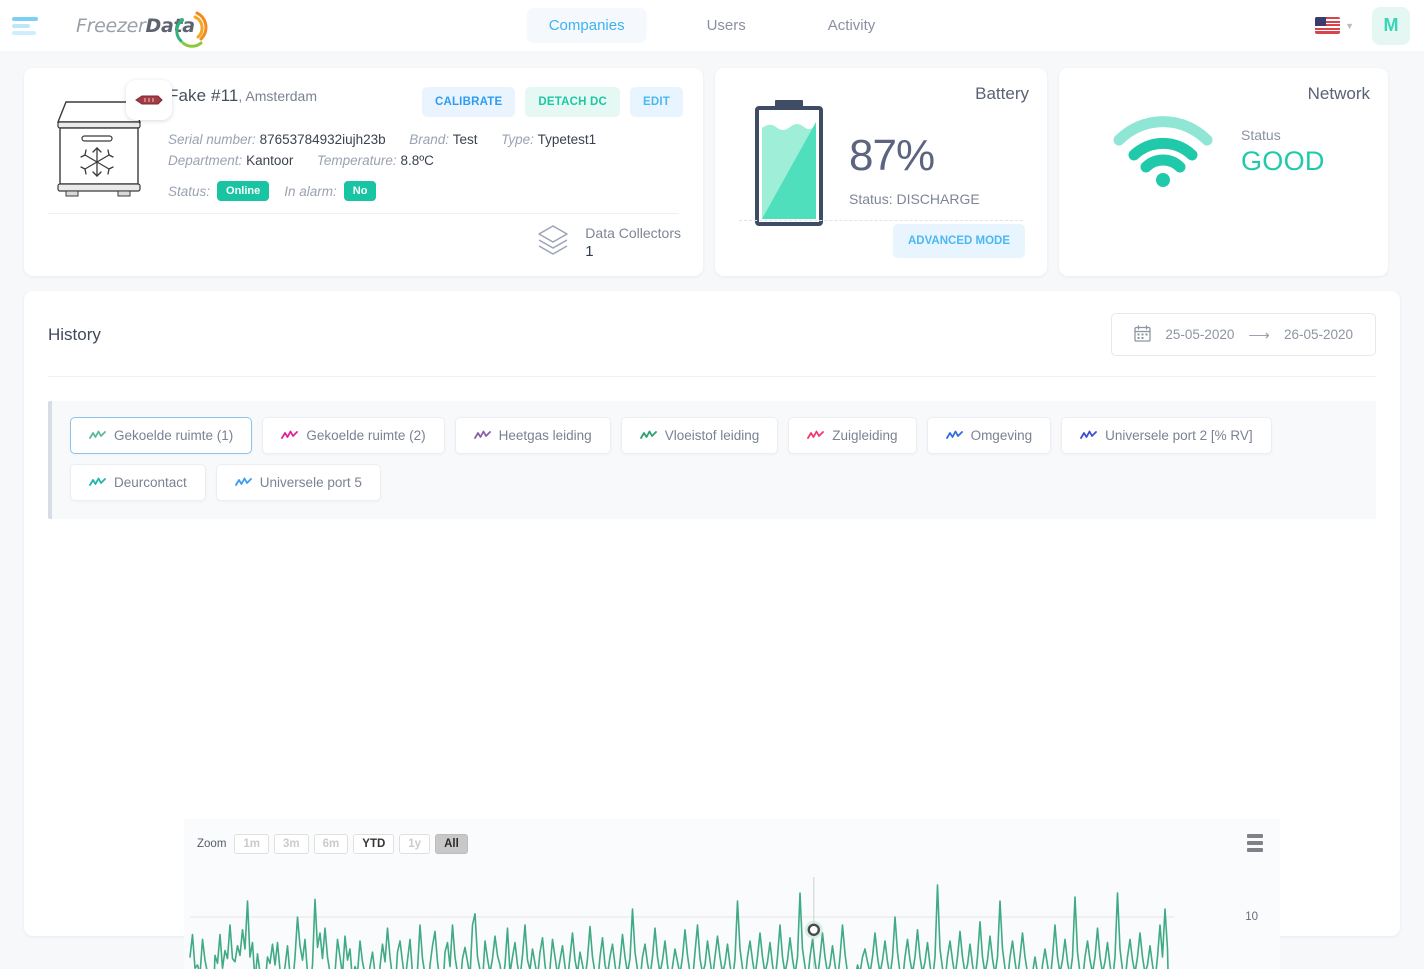 Image resolution: width=1424 pixels, height=969 pixels. Describe the element at coordinates (310, 191) in the screenshot. I see `alarm-label: In alarm:` at that location.